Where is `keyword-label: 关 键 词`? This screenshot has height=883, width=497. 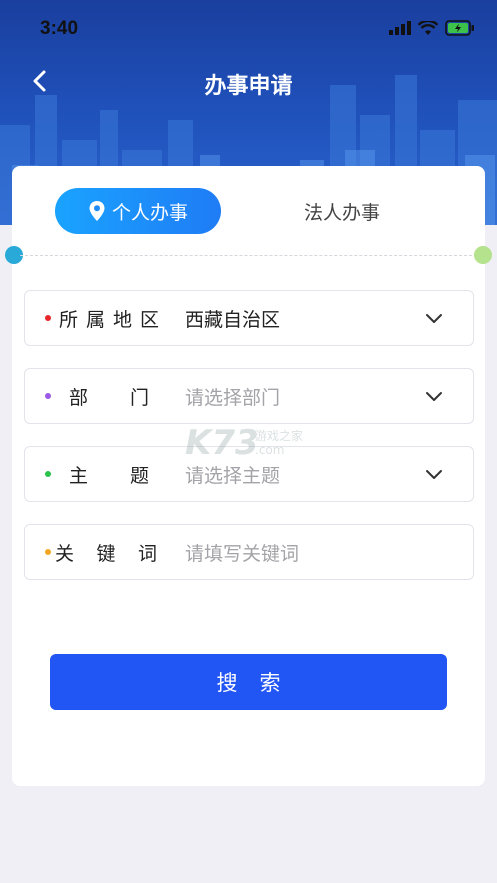
keyword-label: 关 键 词 is located at coordinates (106, 553).